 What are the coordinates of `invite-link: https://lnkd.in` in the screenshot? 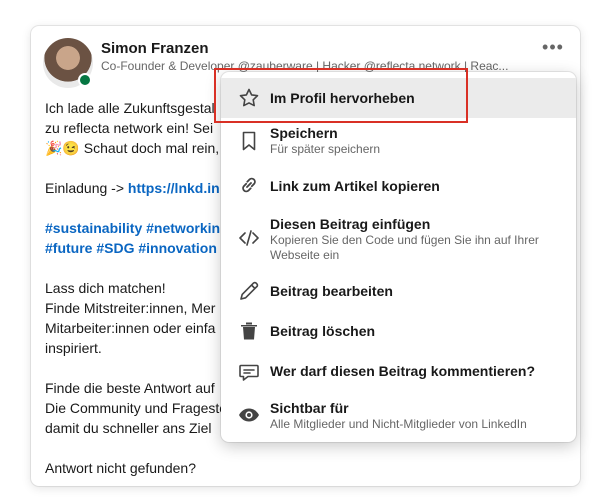 It's located at (174, 188).